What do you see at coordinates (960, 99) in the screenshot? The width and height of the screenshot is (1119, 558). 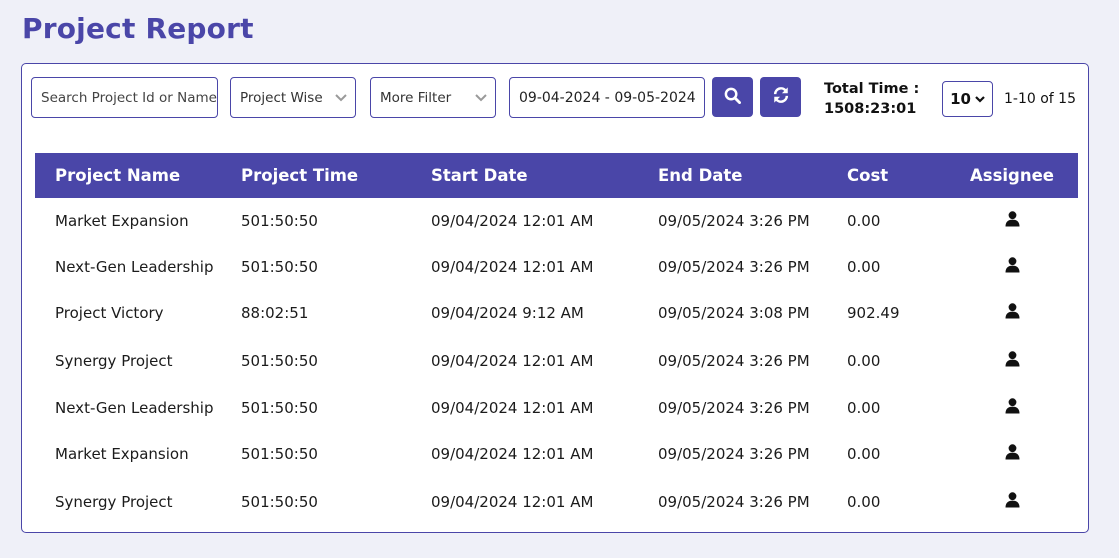 I see `page-size-value: 10` at bounding box center [960, 99].